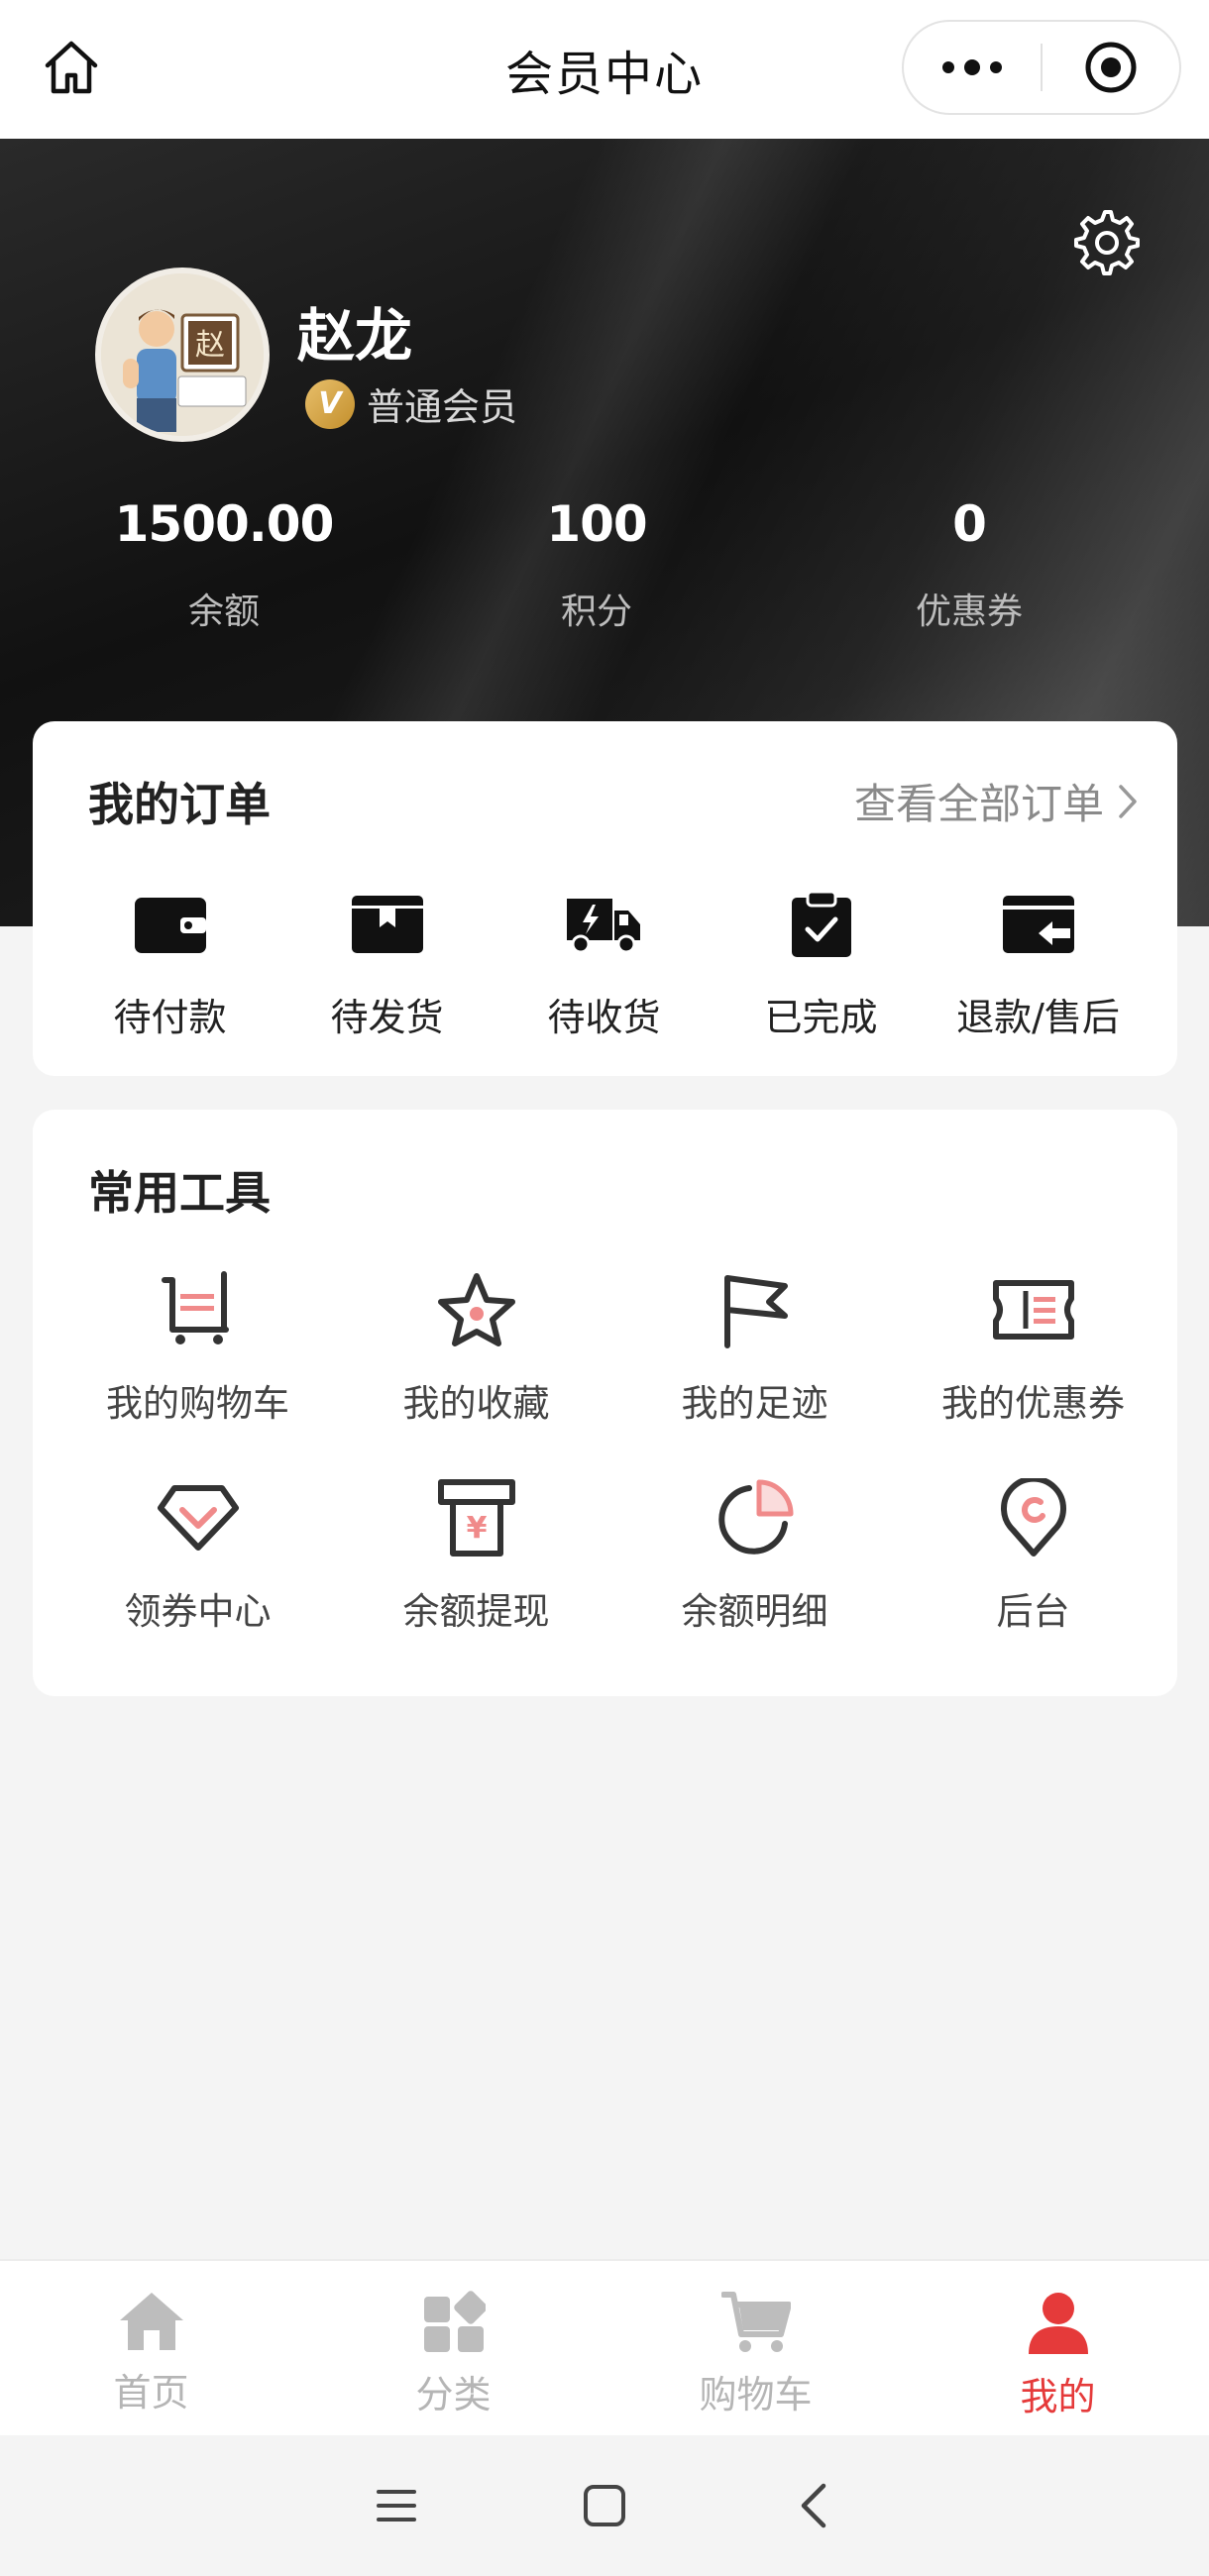  Describe the element at coordinates (151, 2393) in the screenshot. I see `tab-label: 首页` at that location.